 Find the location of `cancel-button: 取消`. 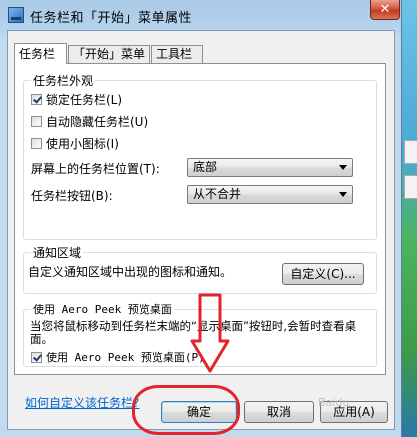

cancel-button: 取消 is located at coordinates (279, 412).